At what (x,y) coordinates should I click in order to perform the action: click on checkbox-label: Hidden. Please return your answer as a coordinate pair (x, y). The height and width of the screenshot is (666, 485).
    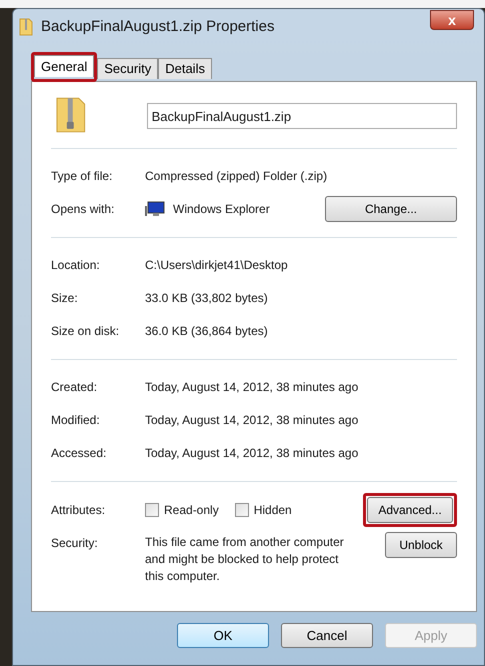
    Looking at the image, I should click on (273, 510).